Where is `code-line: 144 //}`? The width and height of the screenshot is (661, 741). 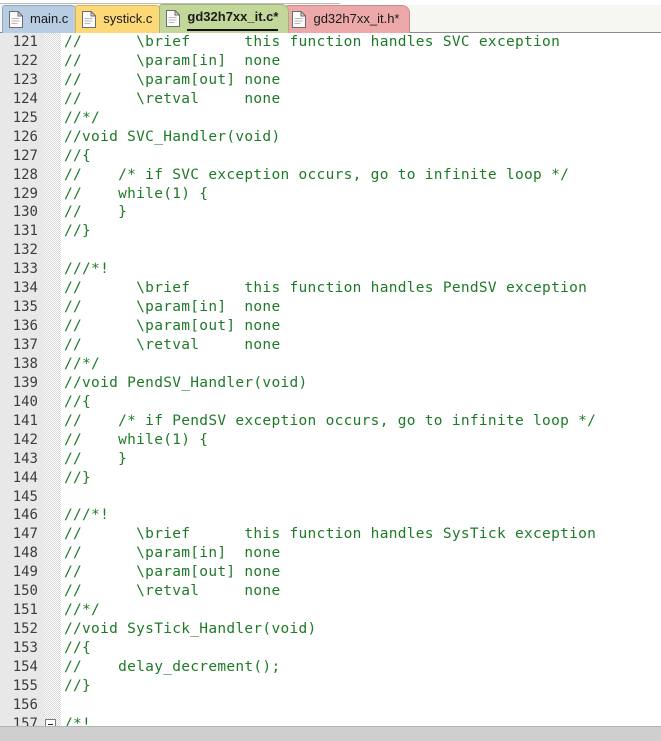 code-line: 144 //} is located at coordinates (330, 478).